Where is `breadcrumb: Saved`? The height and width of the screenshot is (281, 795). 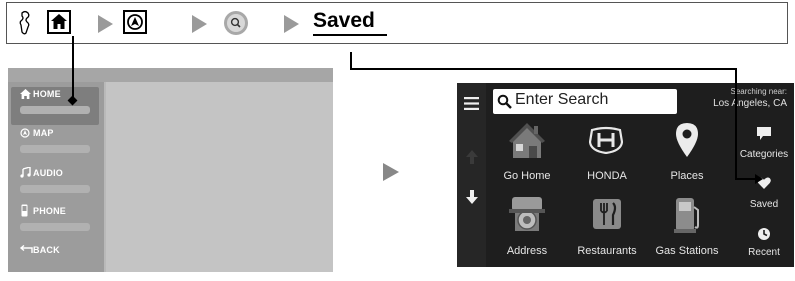
breadcrumb: Saved is located at coordinates (397, 23).